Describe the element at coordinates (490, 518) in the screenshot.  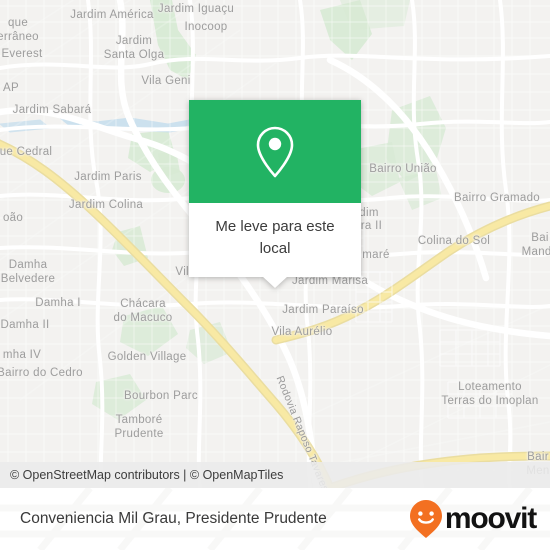
I see `moovit-wordmark: moovit` at that location.